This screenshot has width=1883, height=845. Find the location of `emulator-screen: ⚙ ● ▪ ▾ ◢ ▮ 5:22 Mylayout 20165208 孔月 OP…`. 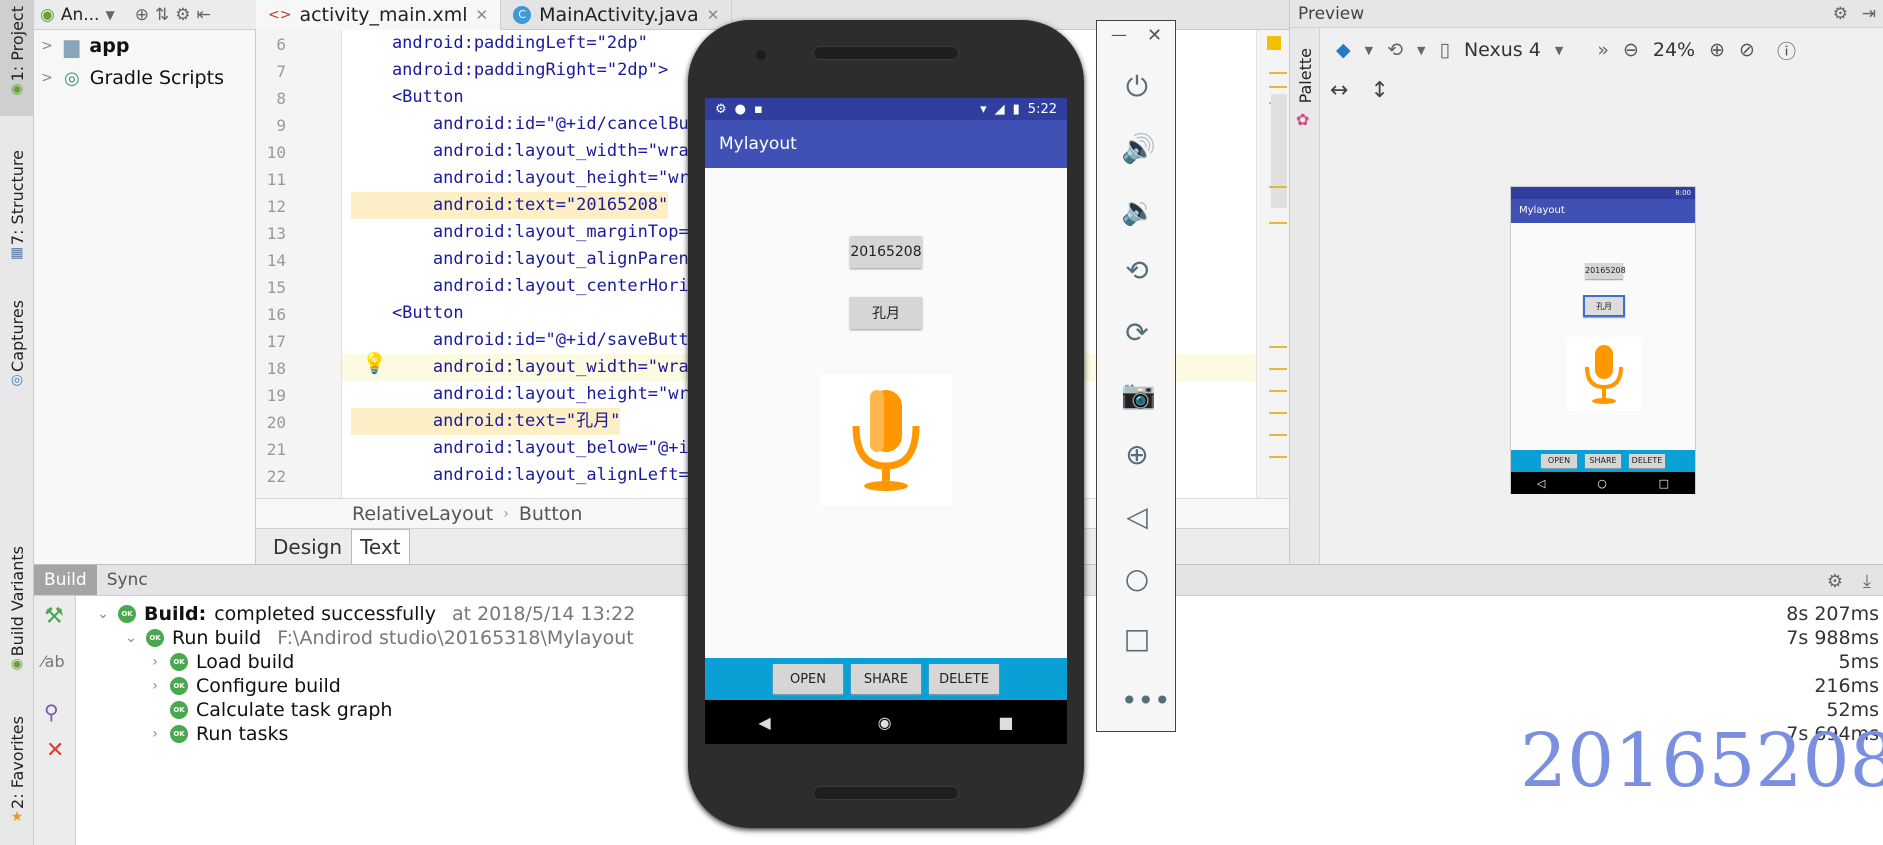

emulator-screen: ⚙ ● ▪ ▾ ◢ ▮ 5:22 Mylayout 20165208 孔月 OP… is located at coordinates (886, 421).